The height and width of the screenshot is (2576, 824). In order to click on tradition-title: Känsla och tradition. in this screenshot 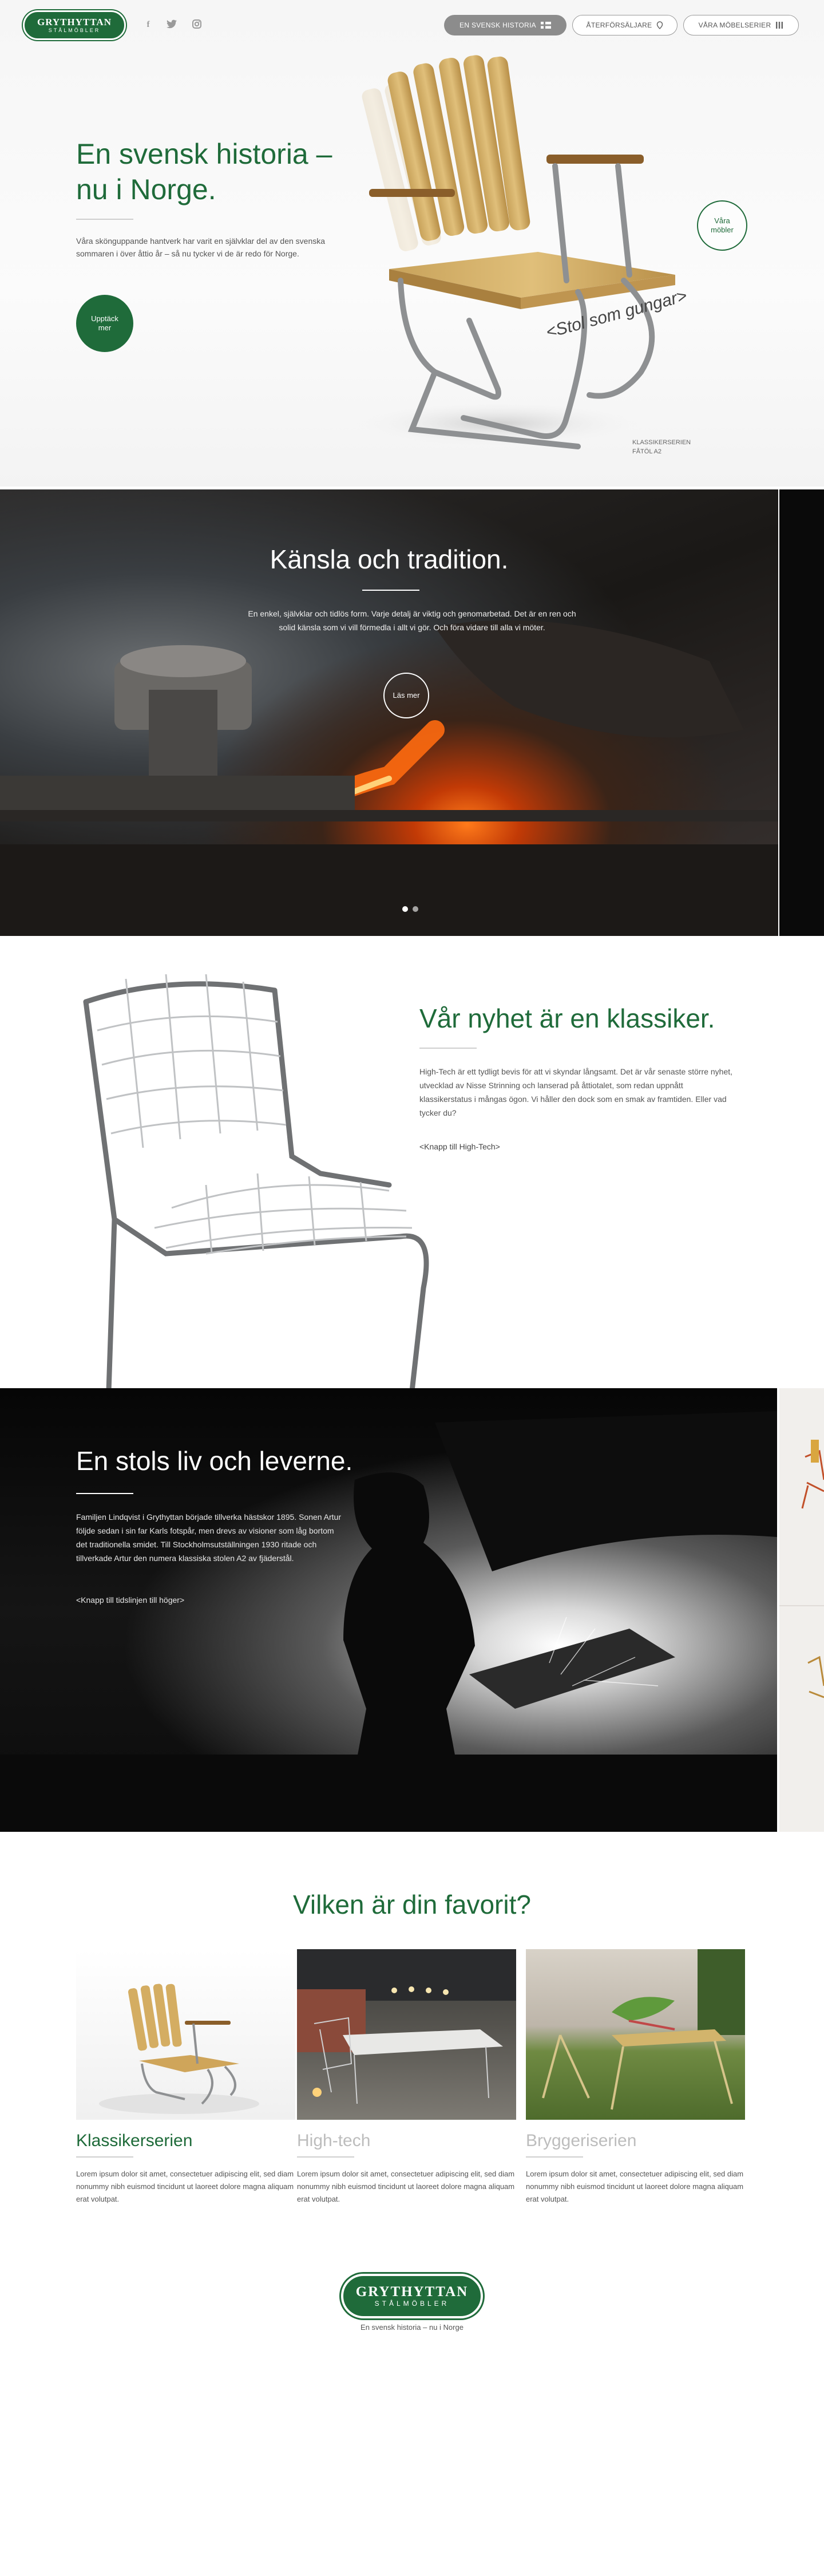, I will do `click(389, 559)`.